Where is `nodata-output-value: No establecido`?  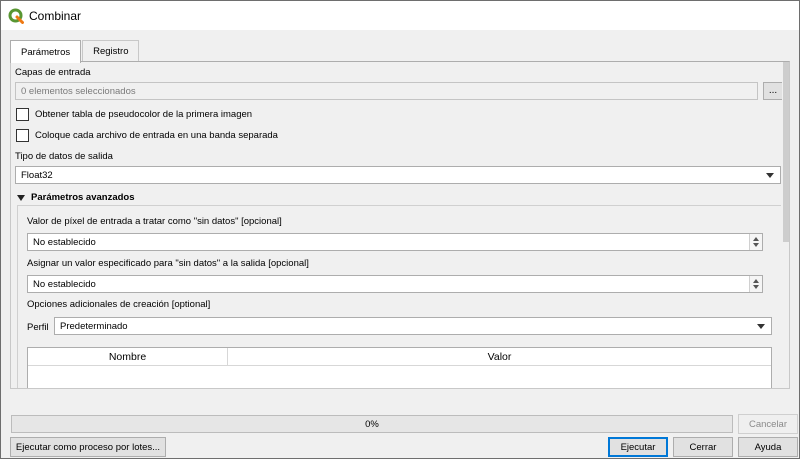
nodata-output-value: No establecido is located at coordinates (64, 284).